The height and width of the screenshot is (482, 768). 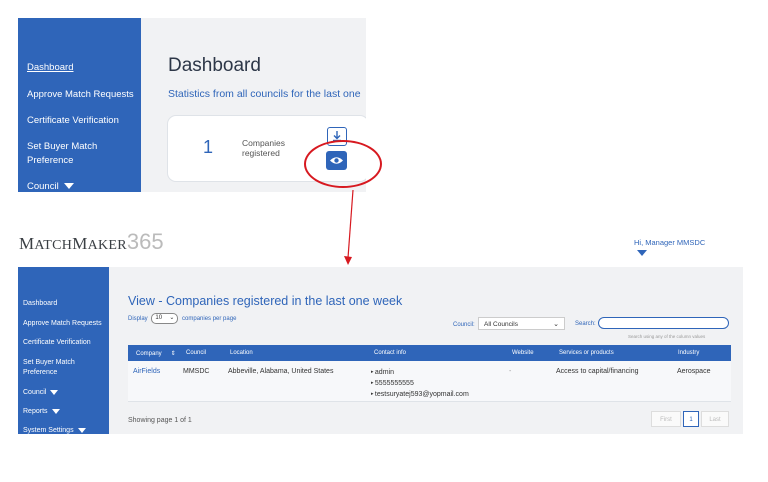 What do you see at coordinates (138, 319) in the screenshot?
I see `page-size-prefix: Display` at bounding box center [138, 319].